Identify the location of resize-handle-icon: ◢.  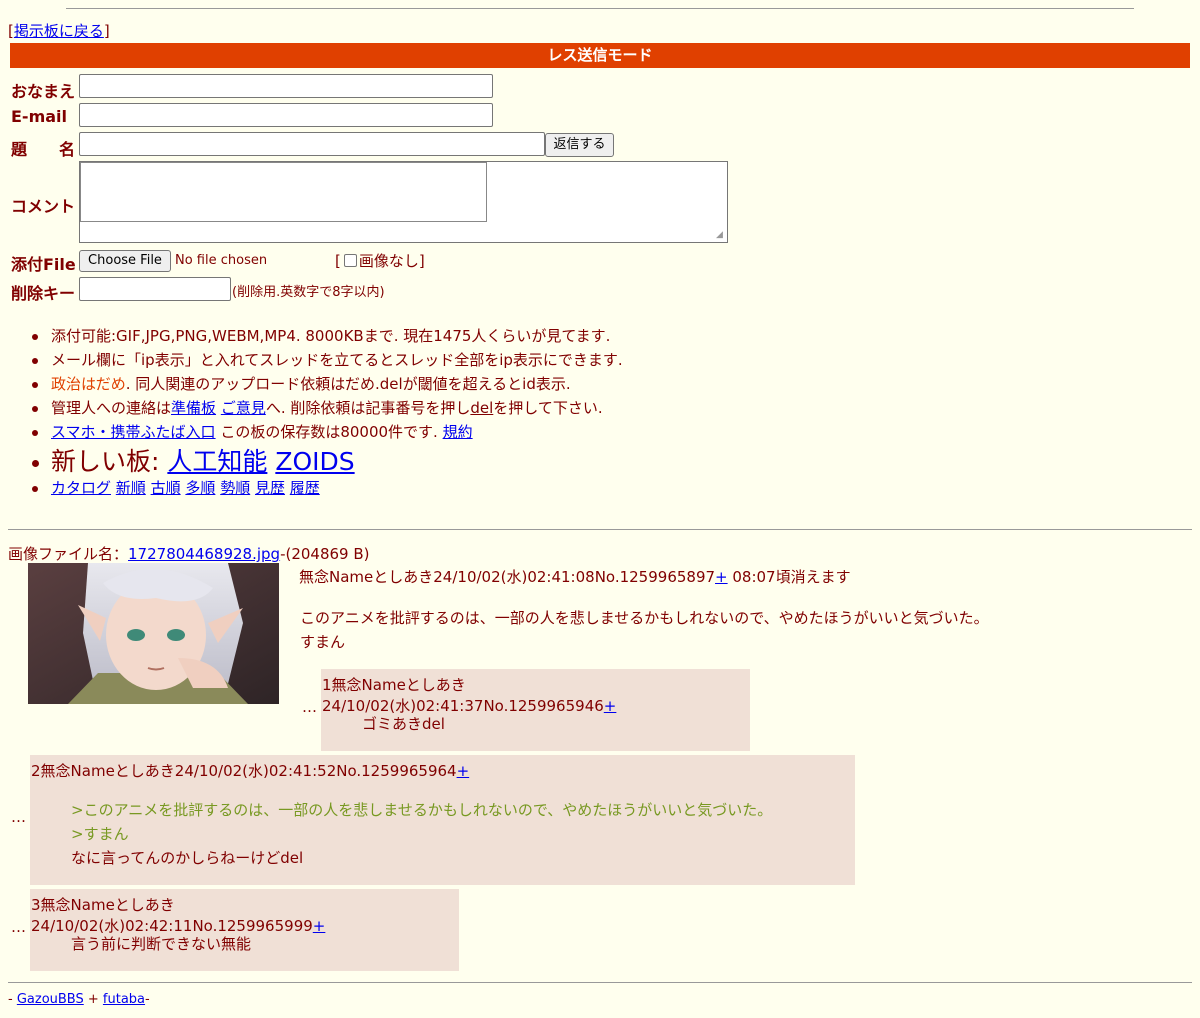
(721, 235).